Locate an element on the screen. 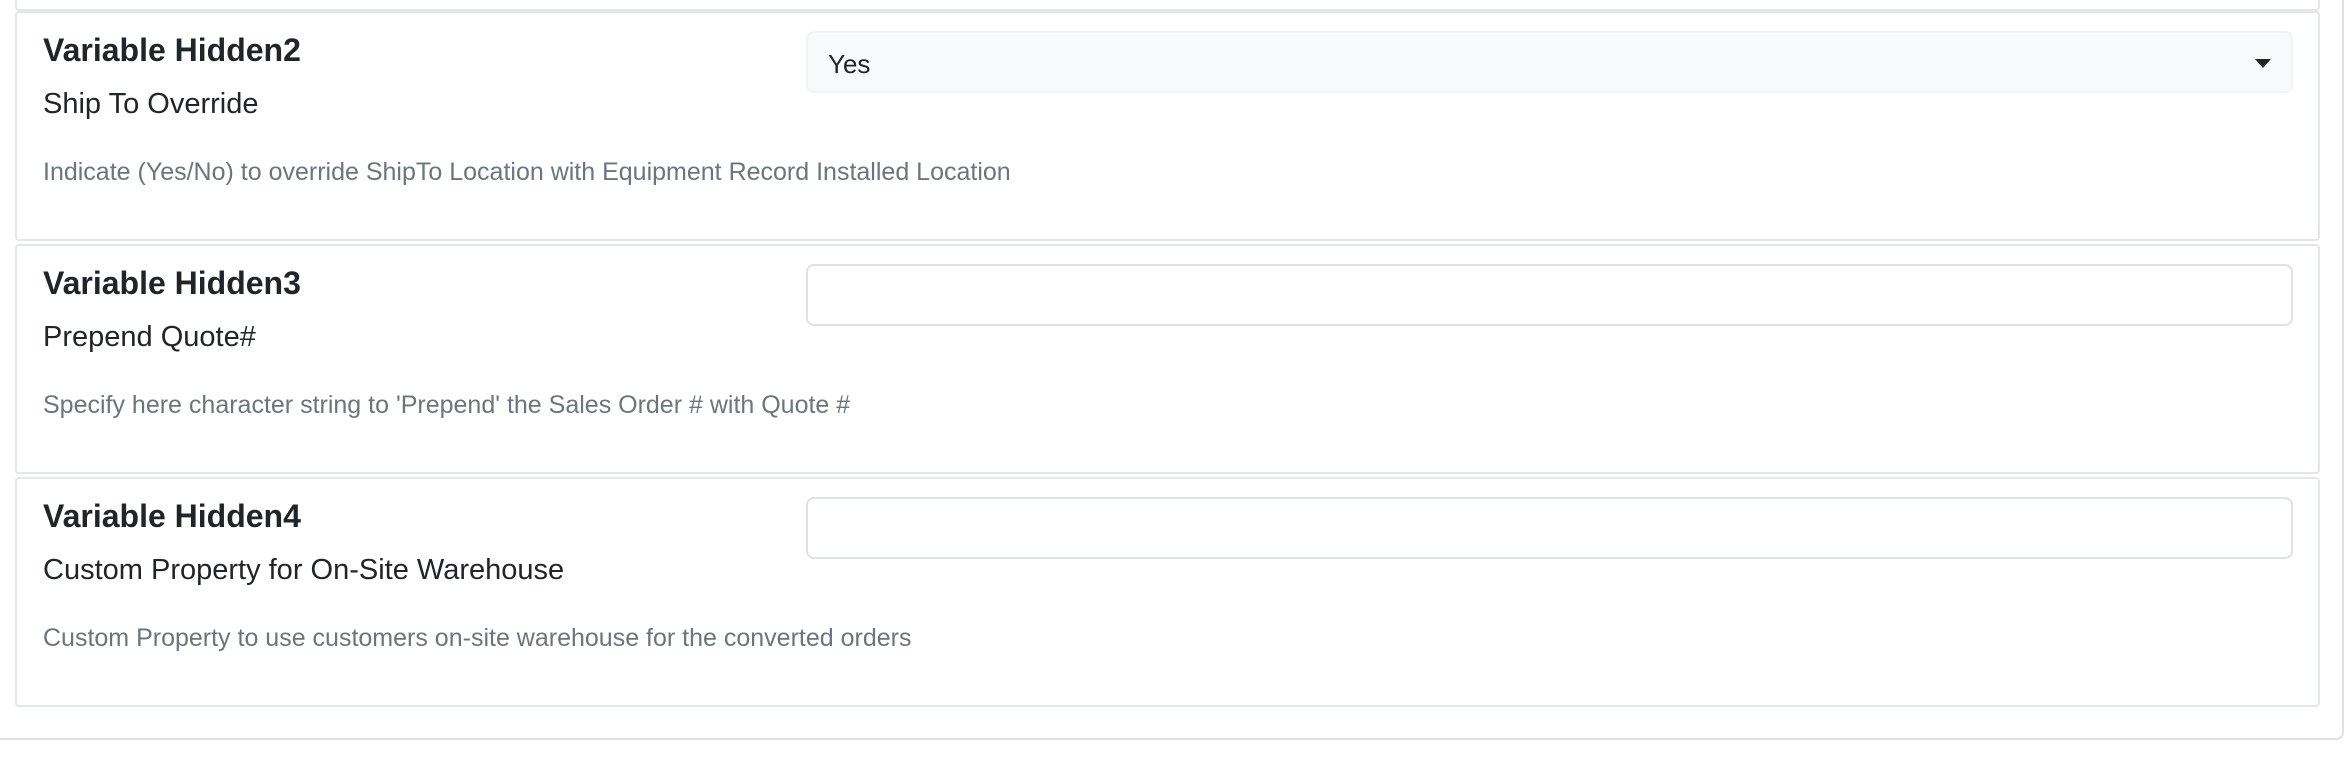 This screenshot has width=2348, height=763. select-value: Yes is located at coordinates (849, 64).